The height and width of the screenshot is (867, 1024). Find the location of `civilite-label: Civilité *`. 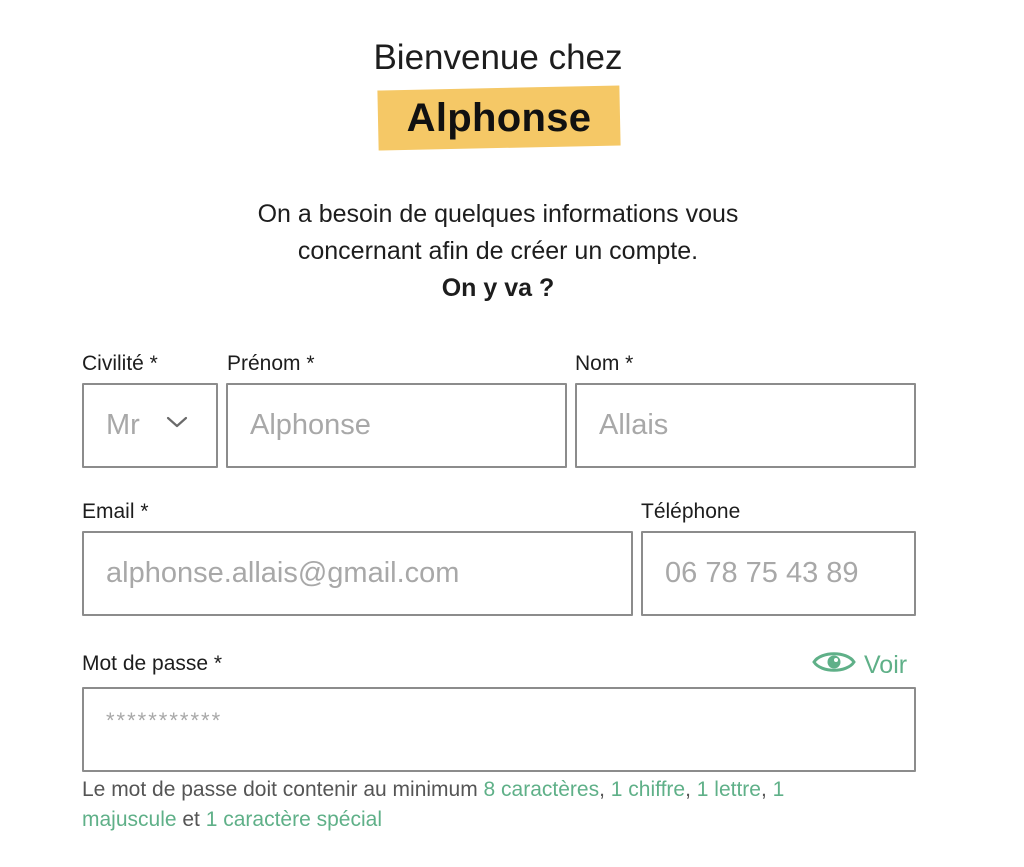

civilite-label: Civilité * is located at coordinates (120, 363).